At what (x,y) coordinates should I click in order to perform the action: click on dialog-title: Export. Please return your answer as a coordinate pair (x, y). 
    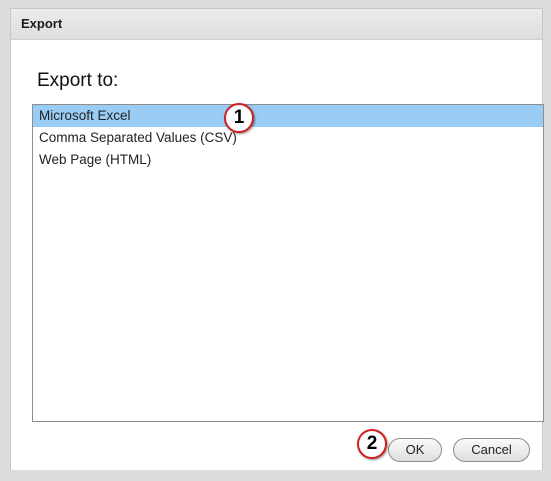
    Looking at the image, I should click on (42, 23).